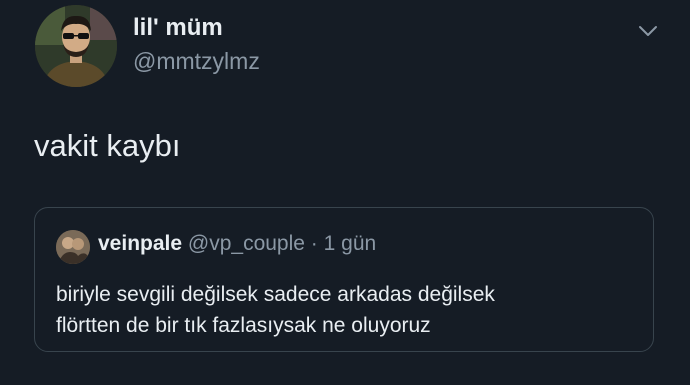 The height and width of the screenshot is (385, 690). I want to click on quoted-header: veinpale @vp_couple · 1 gün, so click(237, 244).